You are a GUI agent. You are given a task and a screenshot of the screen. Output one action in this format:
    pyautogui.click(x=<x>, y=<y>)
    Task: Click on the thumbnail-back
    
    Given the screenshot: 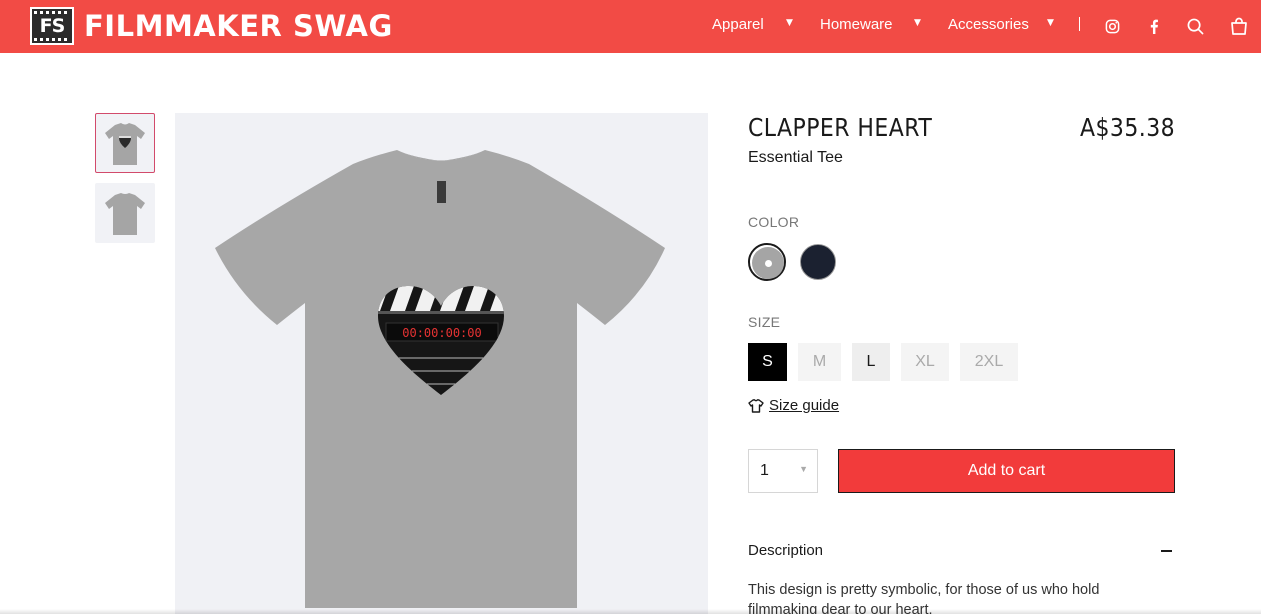 What is the action you would take?
    pyautogui.click(x=125, y=213)
    